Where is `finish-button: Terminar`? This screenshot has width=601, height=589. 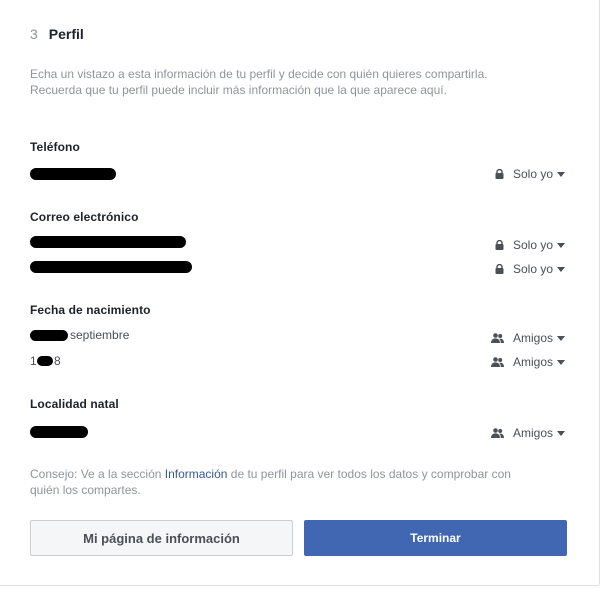
finish-button: Terminar is located at coordinates (435, 538).